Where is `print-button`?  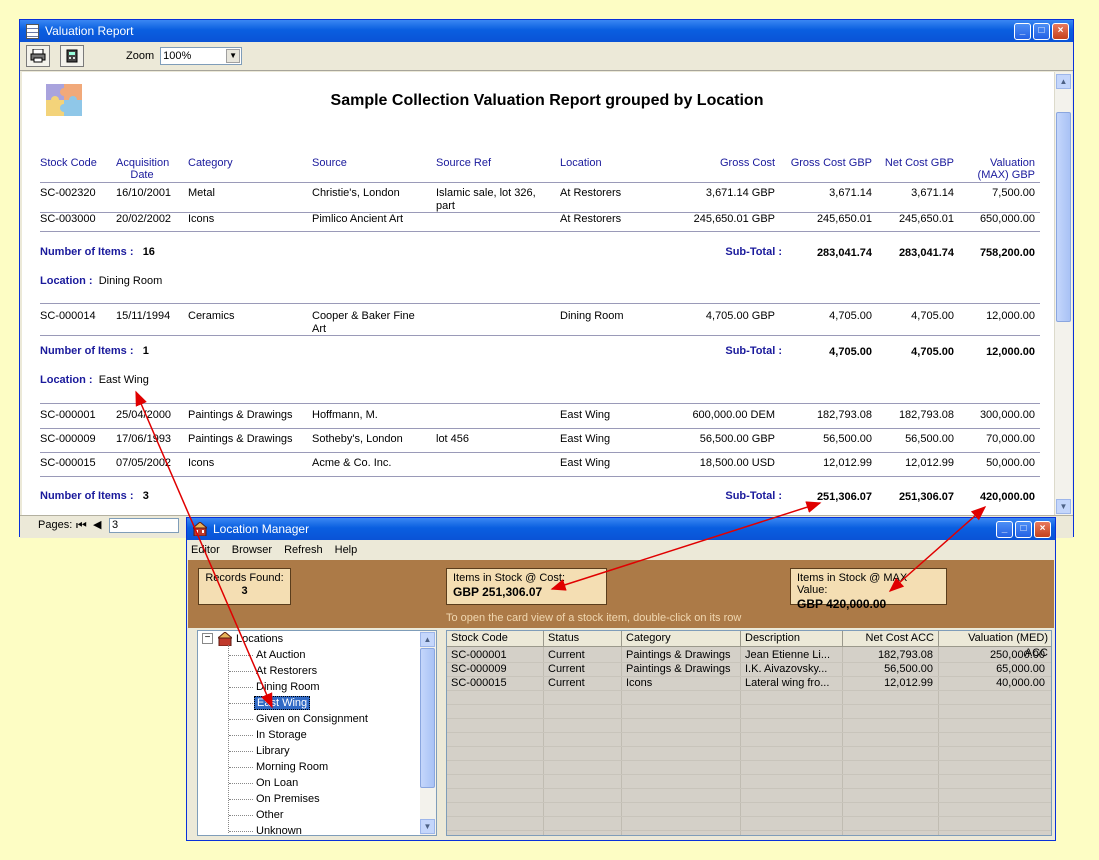 print-button is located at coordinates (38, 56).